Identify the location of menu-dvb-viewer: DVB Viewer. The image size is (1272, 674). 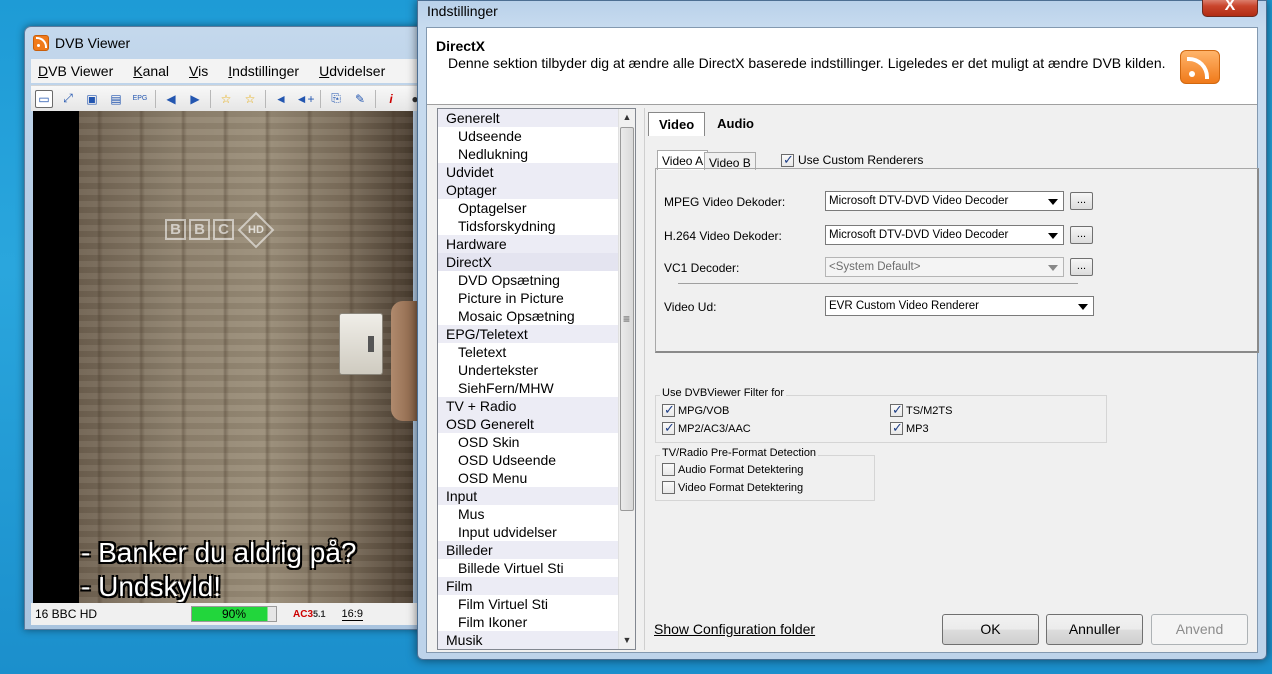
(75, 71).